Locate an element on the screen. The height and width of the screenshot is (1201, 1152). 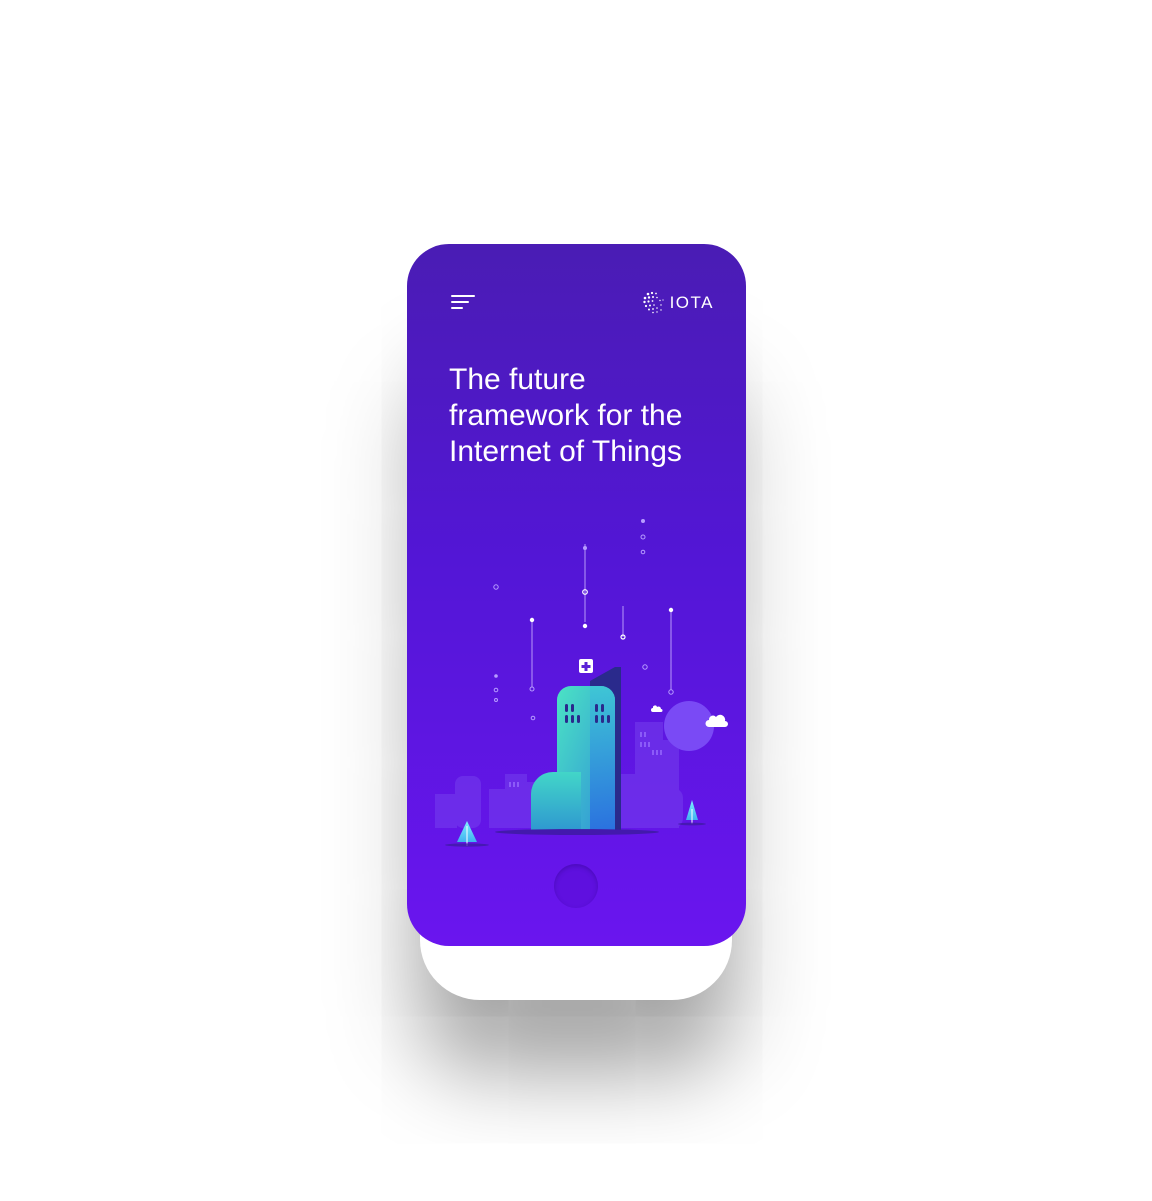
logo-text: IOTA is located at coordinates (691, 302).